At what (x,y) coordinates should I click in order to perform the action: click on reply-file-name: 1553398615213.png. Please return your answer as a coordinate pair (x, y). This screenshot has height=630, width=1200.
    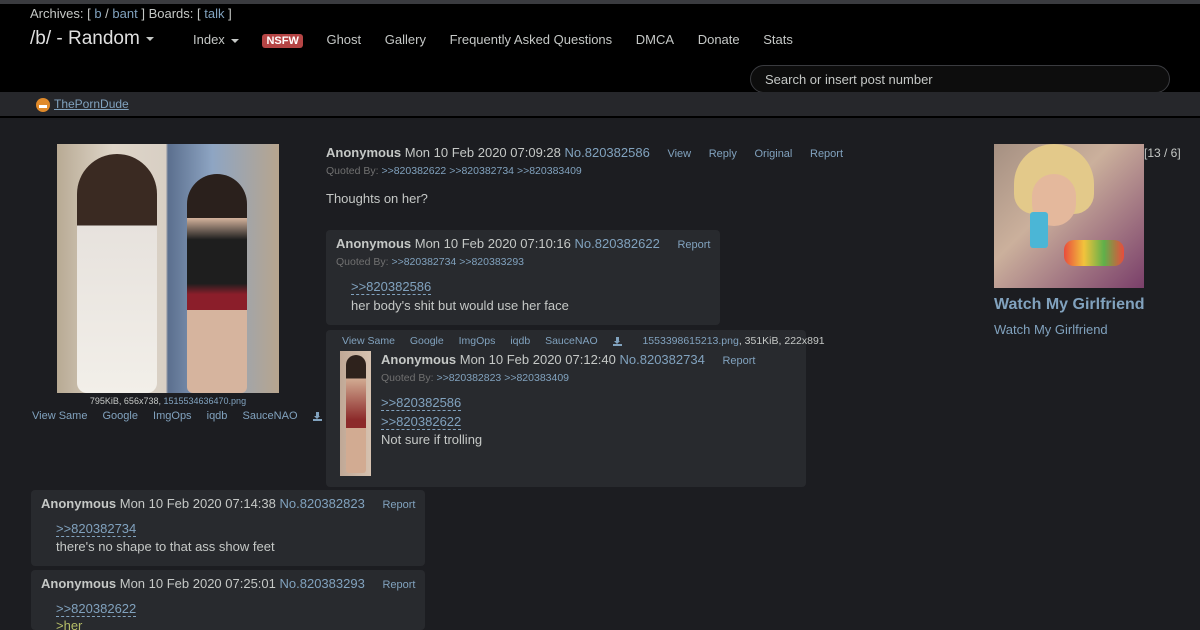
    Looking at the image, I should click on (690, 341).